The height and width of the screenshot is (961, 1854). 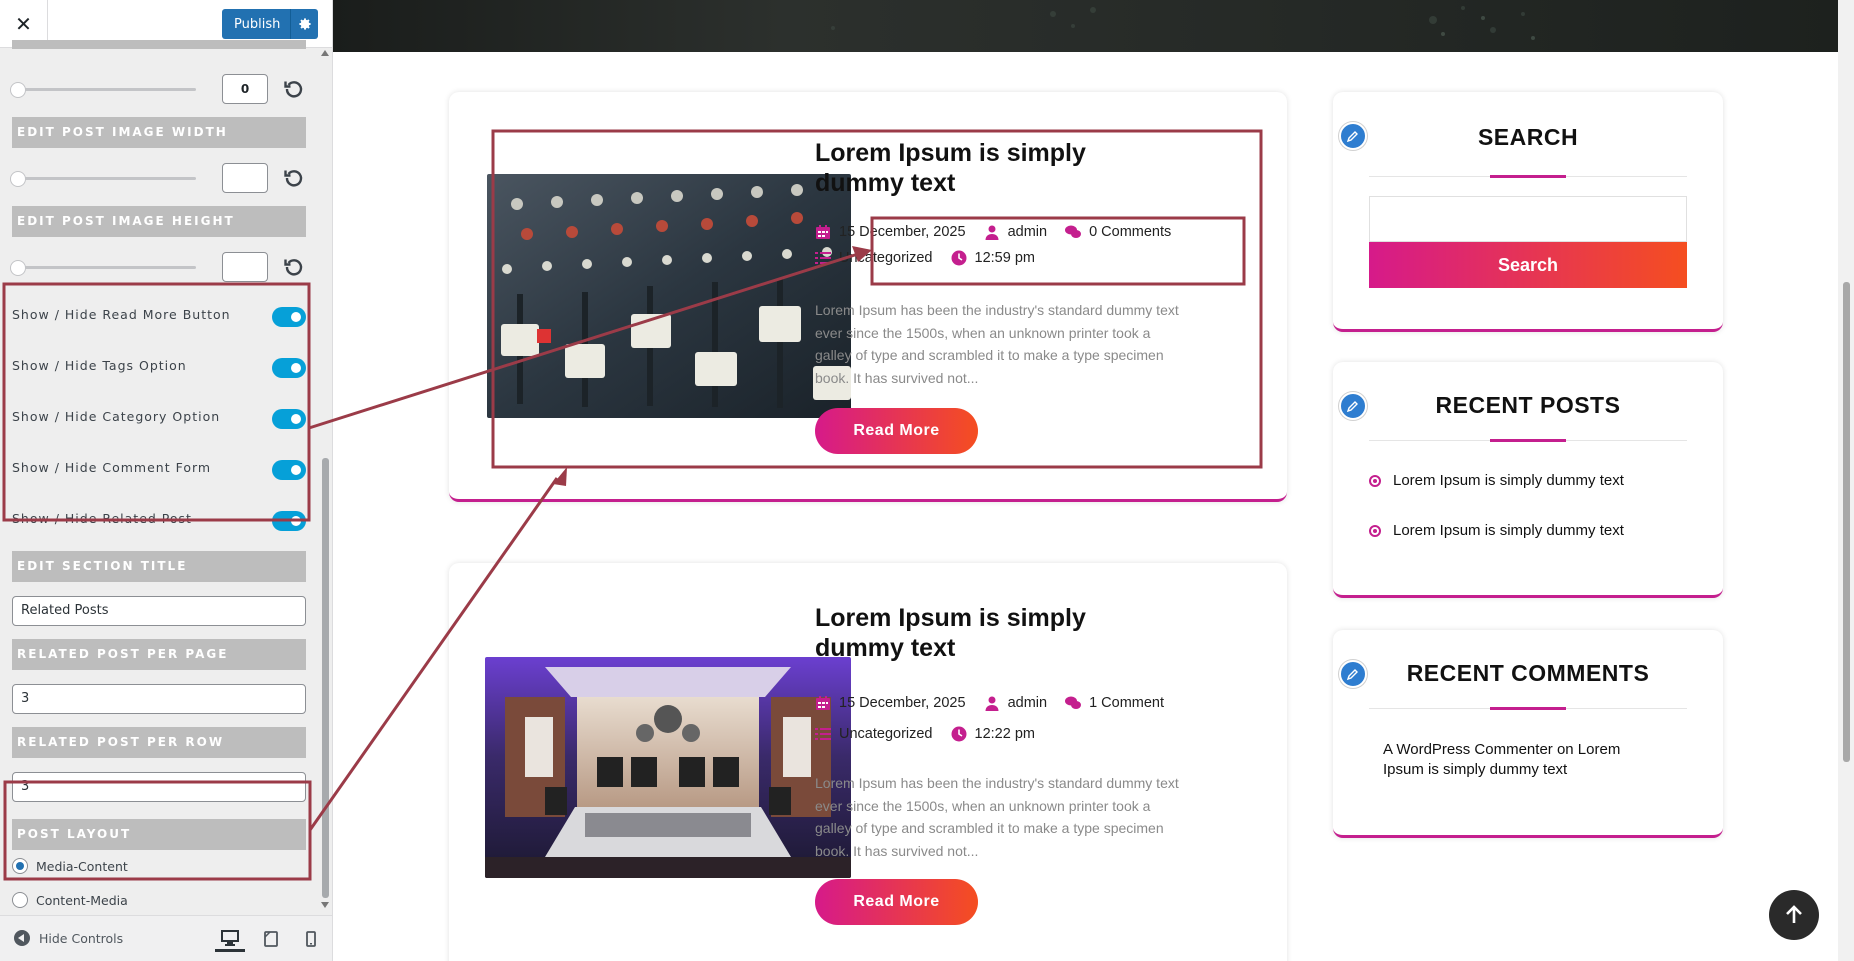 What do you see at coordinates (159, 654) in the screenshot?
I see `section-title-per-page: RELATED POST PER PAGE` at bounding box center [159, 654].